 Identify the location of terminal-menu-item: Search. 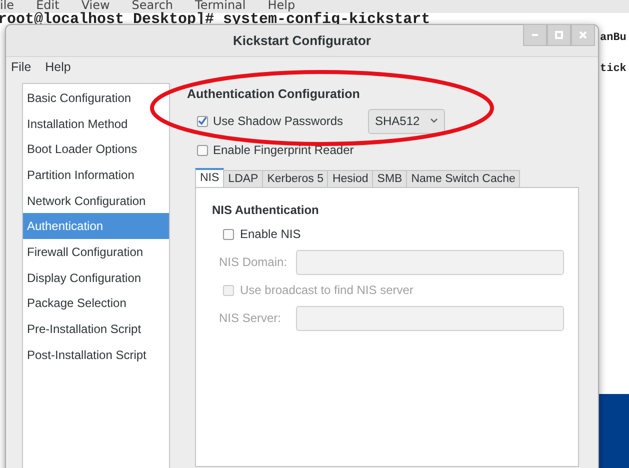
(153, 6).